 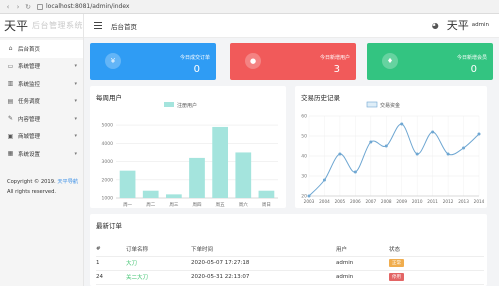 What do you see at coordinates (355, 201) in the screenshot?
I see `x-tick-label: 2006` at bounding box center [355, 201].